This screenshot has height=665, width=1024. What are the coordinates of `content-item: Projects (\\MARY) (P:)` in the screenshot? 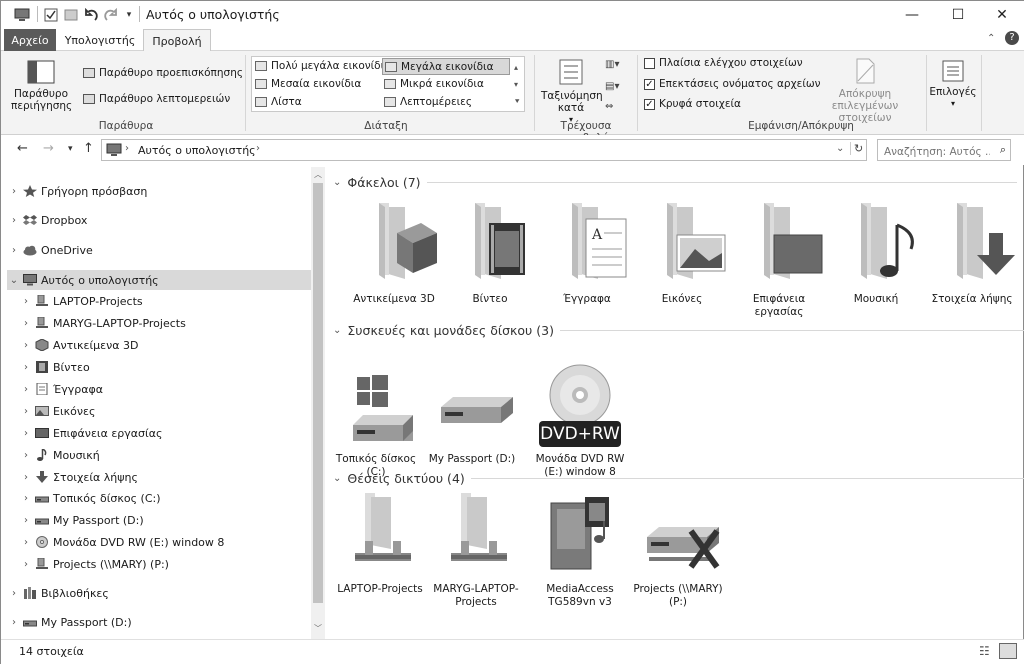 It's located at (678, 551).